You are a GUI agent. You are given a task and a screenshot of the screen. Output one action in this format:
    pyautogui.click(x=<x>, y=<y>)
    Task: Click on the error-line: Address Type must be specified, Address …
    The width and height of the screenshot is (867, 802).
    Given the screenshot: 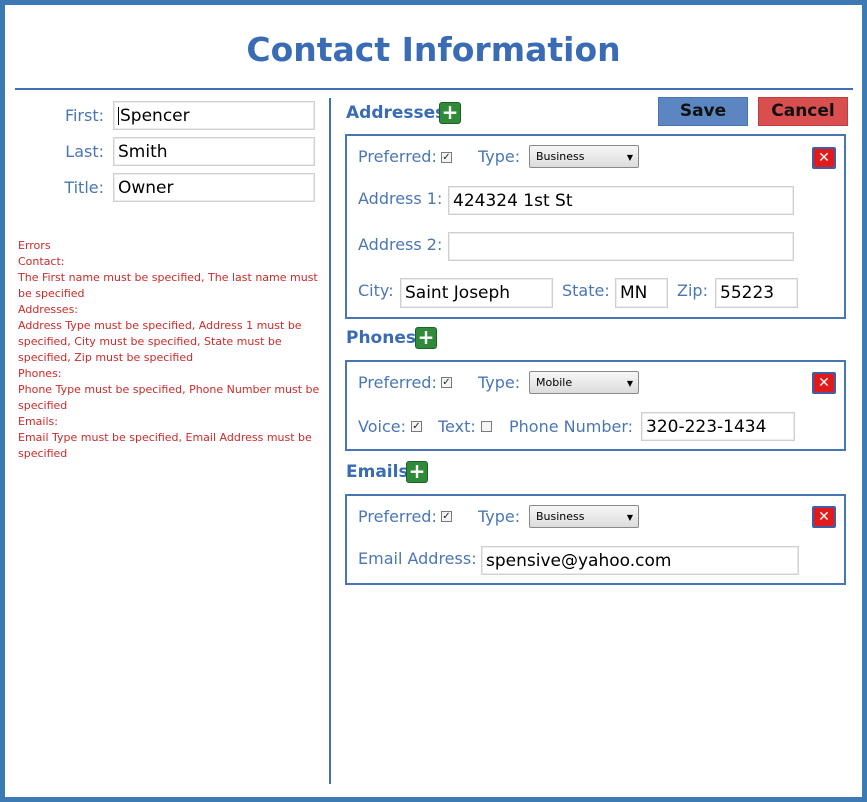 What is the action you would take?
    pyautogui.click(x=160, y=341)
    